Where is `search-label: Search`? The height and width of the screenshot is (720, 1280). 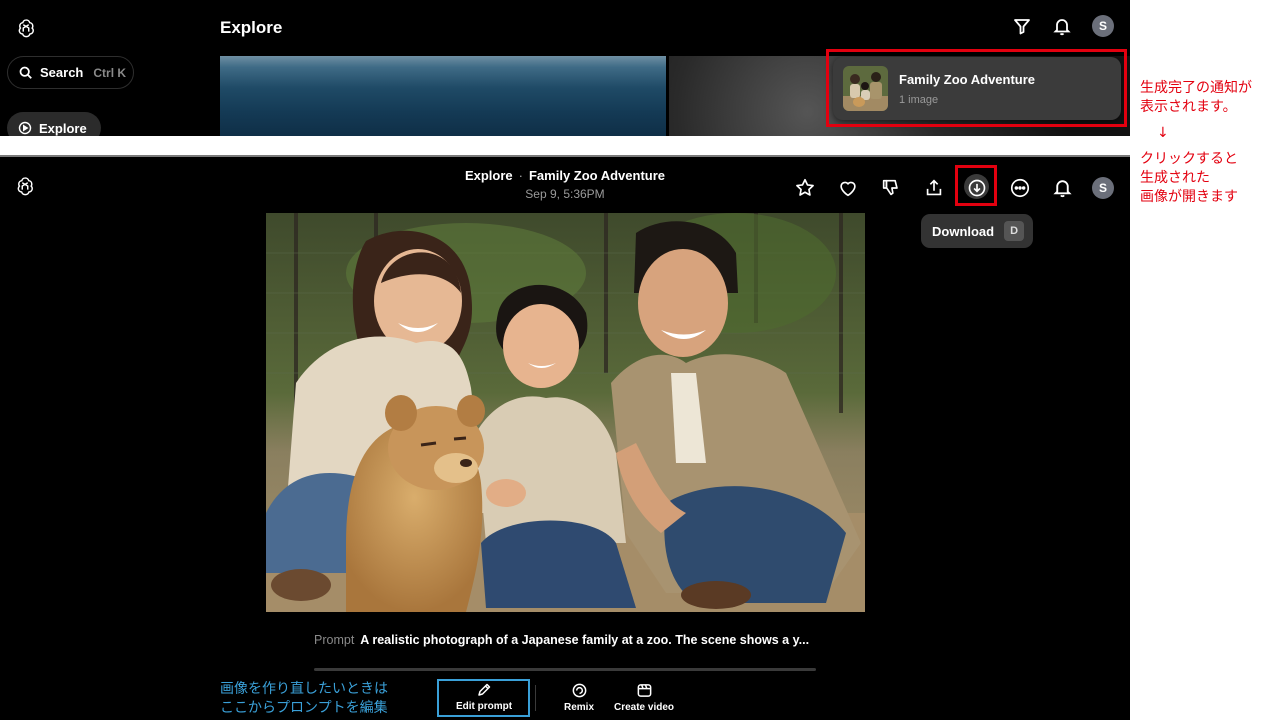 search-label: Search is located at coordinates (62, 72).